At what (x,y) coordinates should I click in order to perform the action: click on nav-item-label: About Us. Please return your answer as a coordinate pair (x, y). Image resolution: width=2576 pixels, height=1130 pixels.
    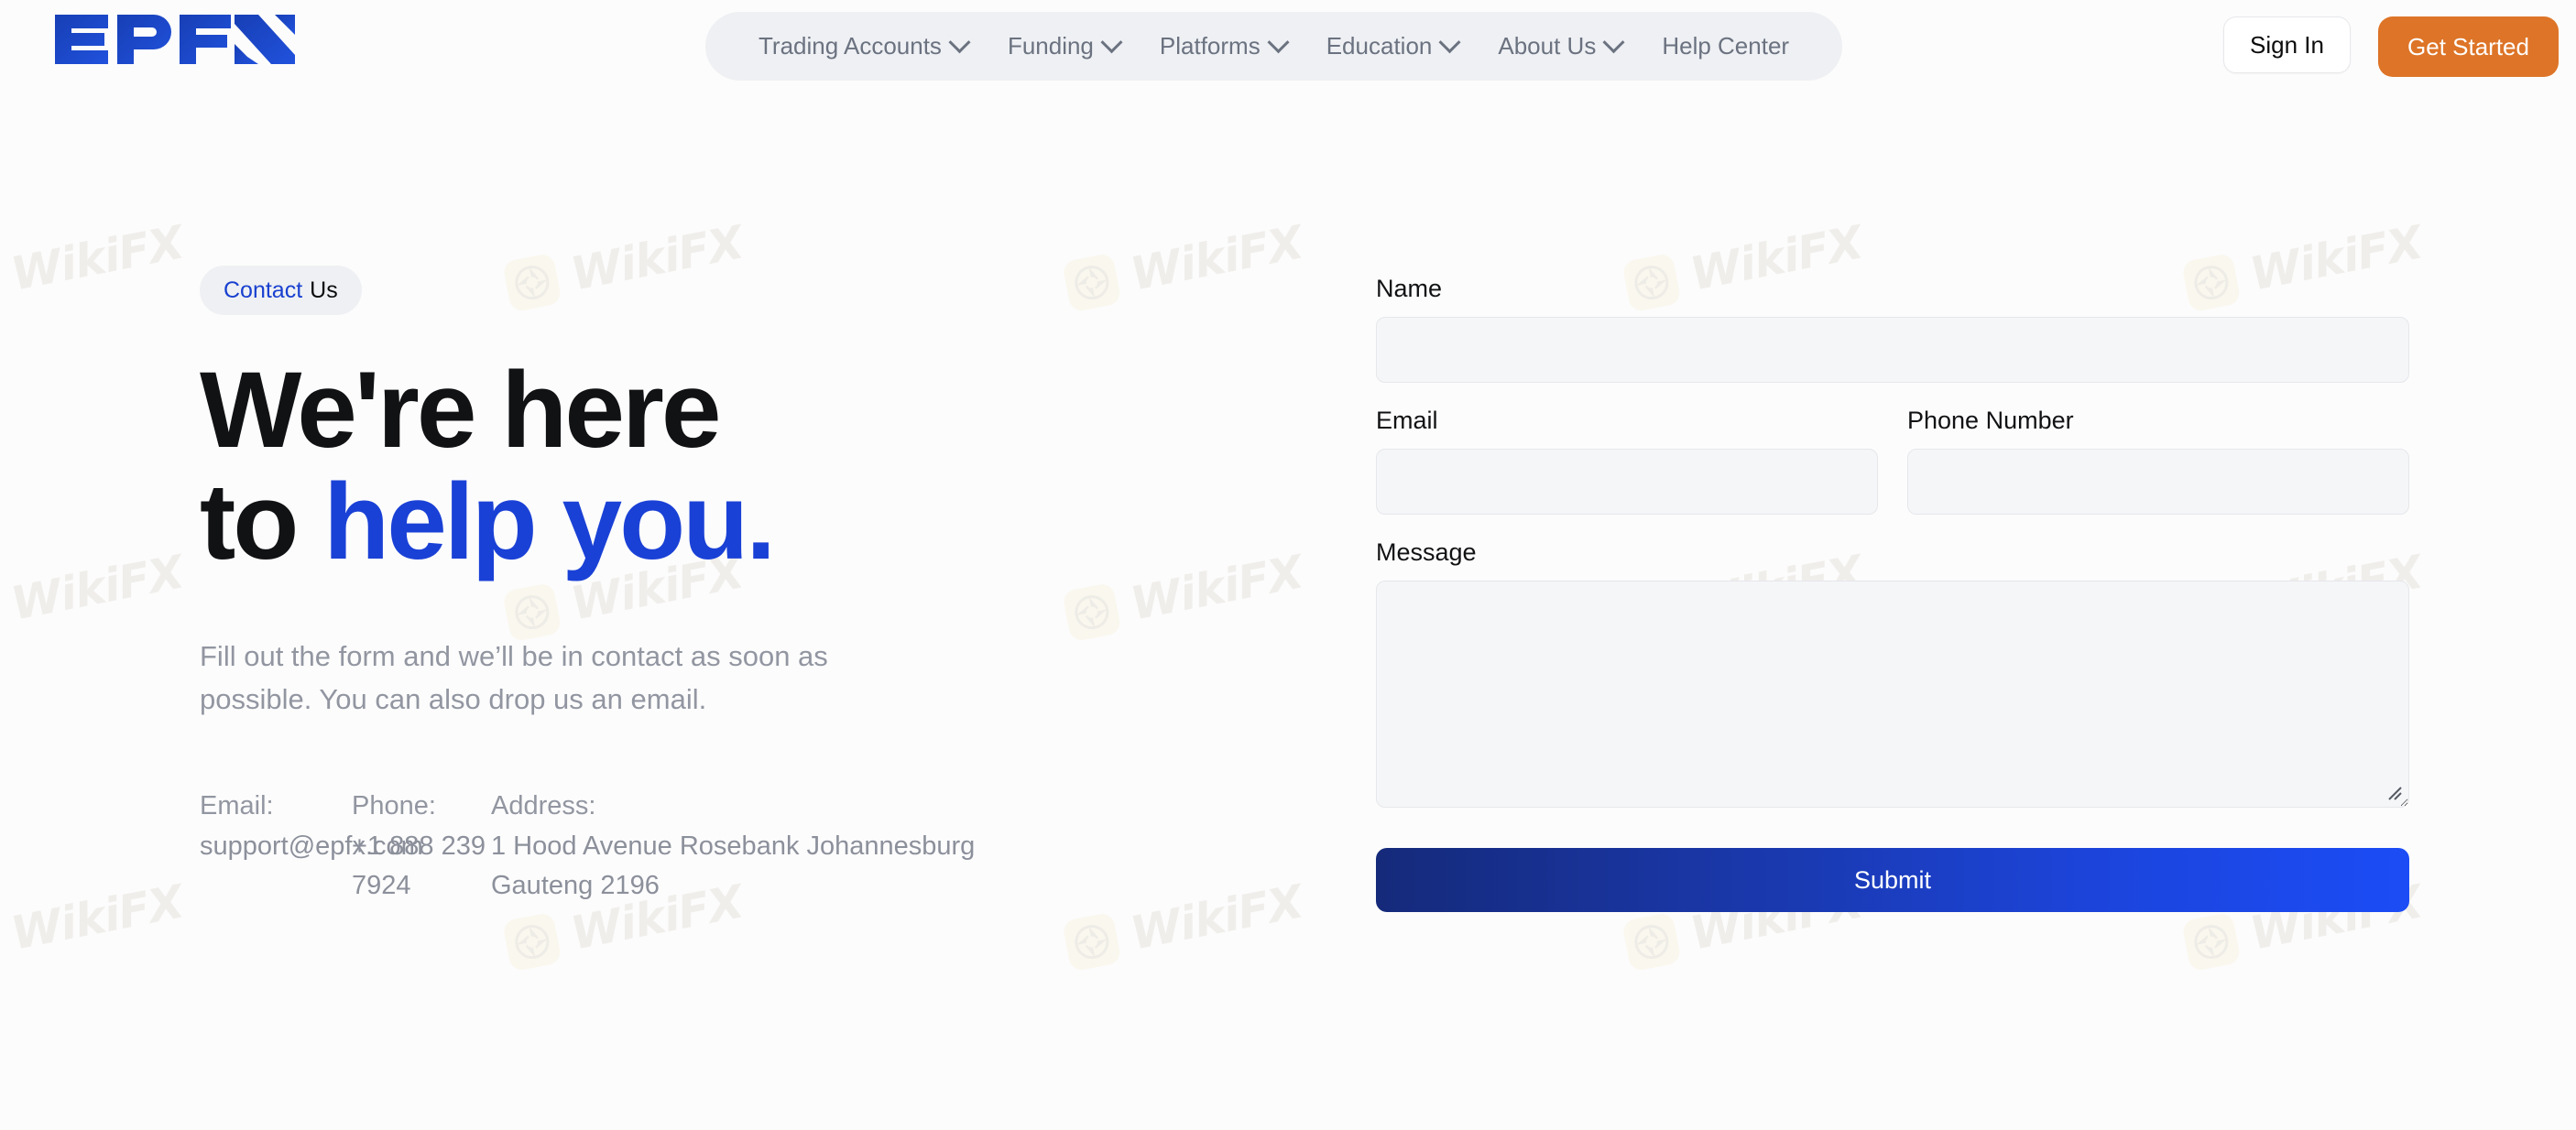
    Looking at the image, I should click on (1548, 46).